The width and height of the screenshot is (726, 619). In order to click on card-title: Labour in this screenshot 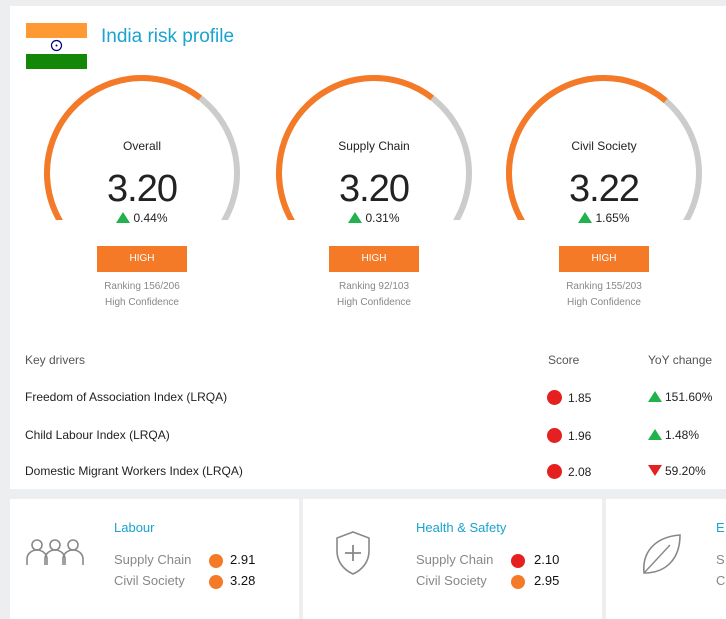, I will do `click(134, 527)`.